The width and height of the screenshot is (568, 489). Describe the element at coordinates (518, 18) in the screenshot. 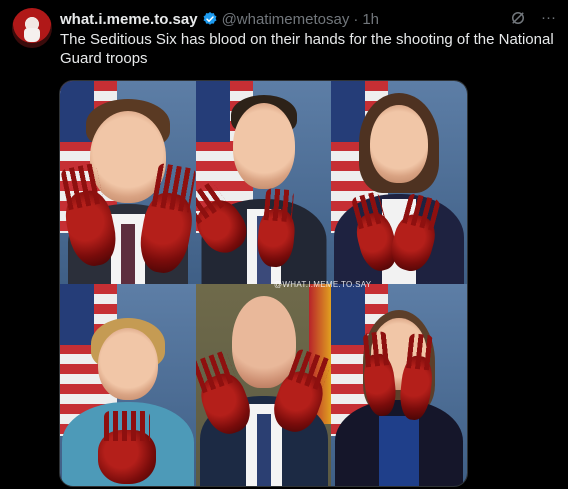

I see `grok-icon` at that location.